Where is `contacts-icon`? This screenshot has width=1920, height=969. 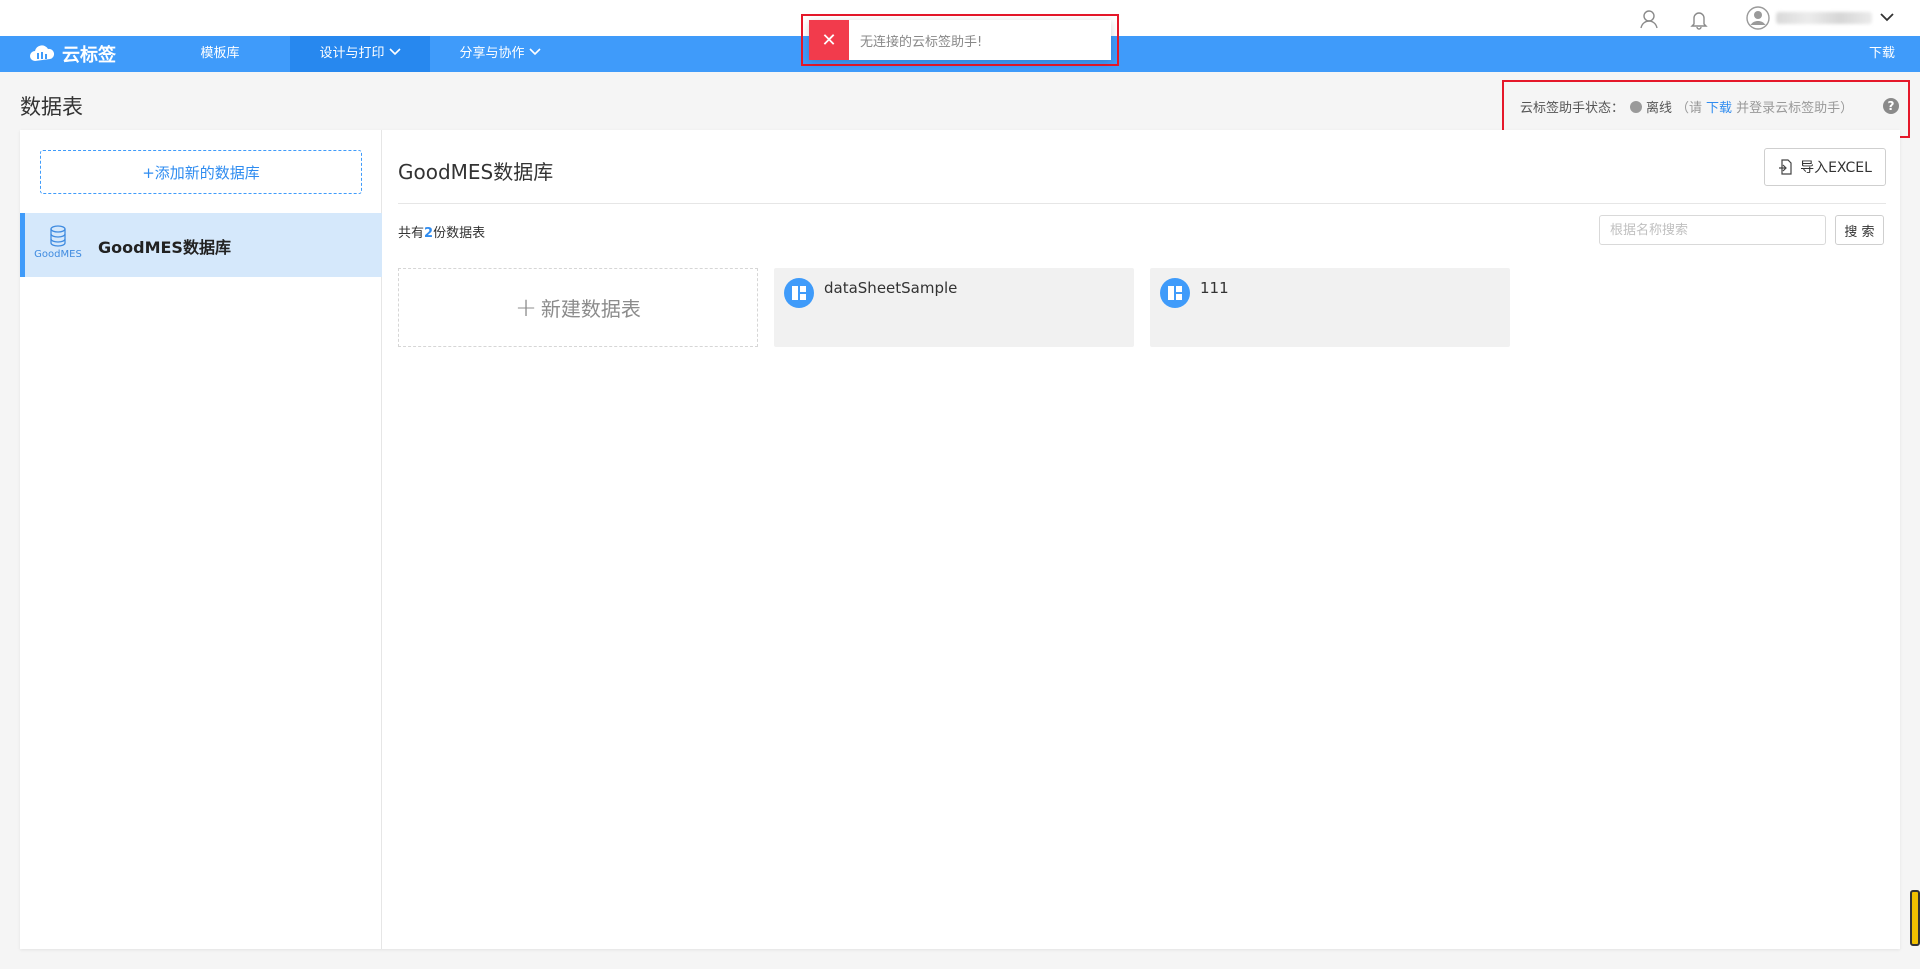
contacts-icon is located at coordinates (1649, 19).